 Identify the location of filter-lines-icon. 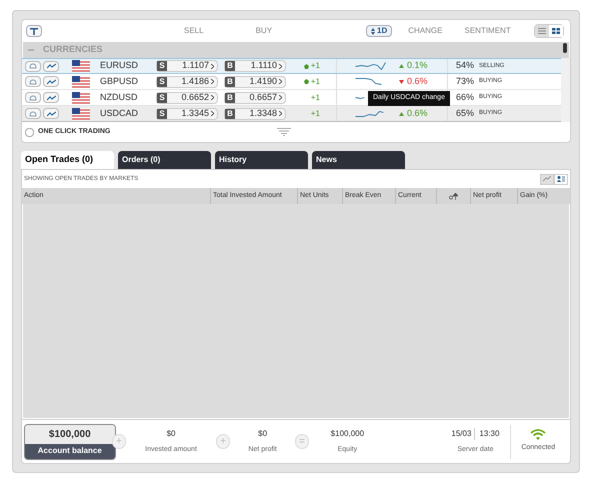
(284, 132).